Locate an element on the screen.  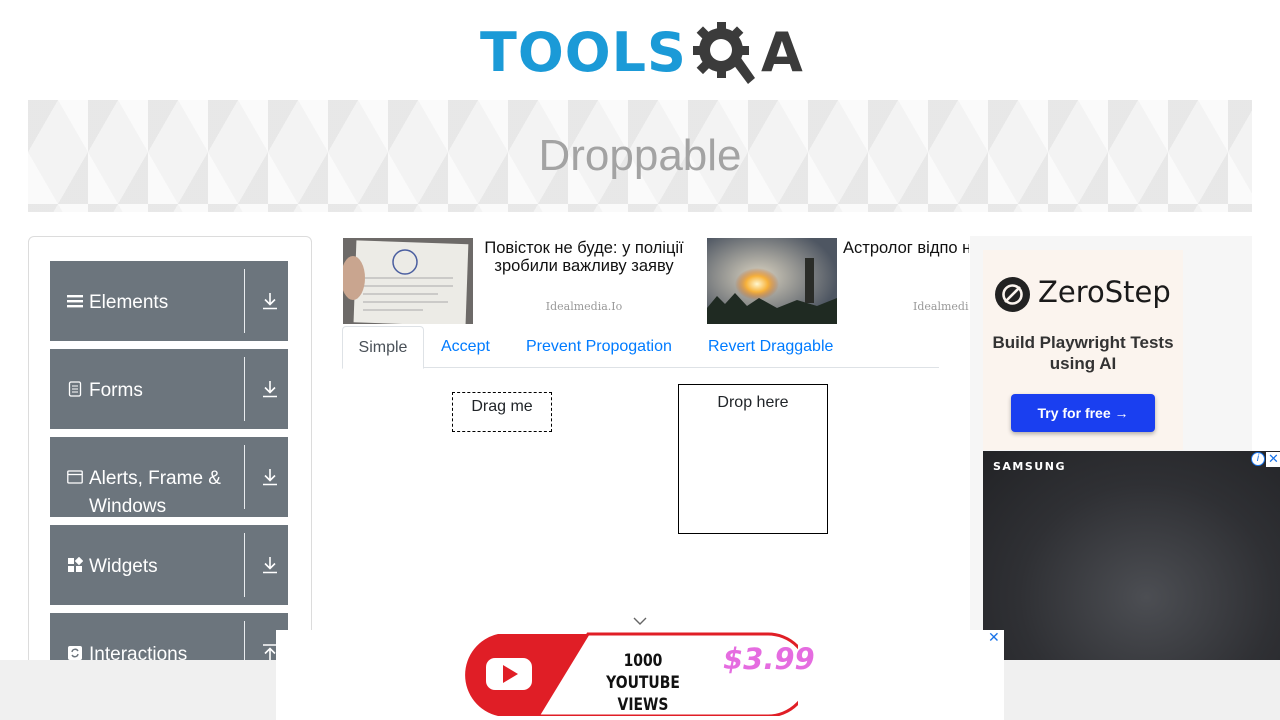
sidebar-group-widgets: Widgets is located at coordinates (169, 565).